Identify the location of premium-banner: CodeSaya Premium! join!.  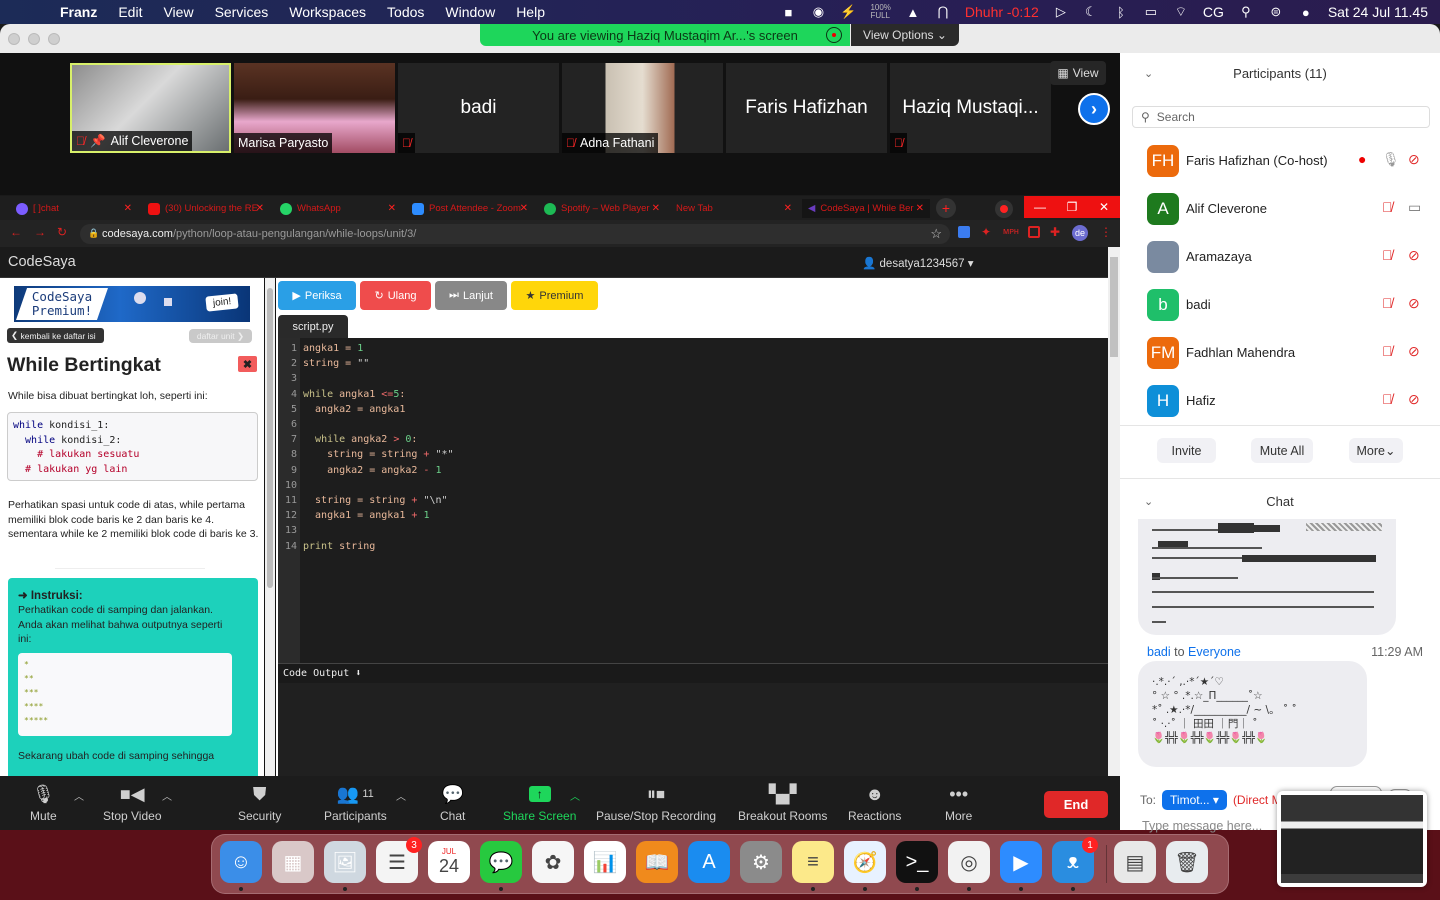
(132, 304).